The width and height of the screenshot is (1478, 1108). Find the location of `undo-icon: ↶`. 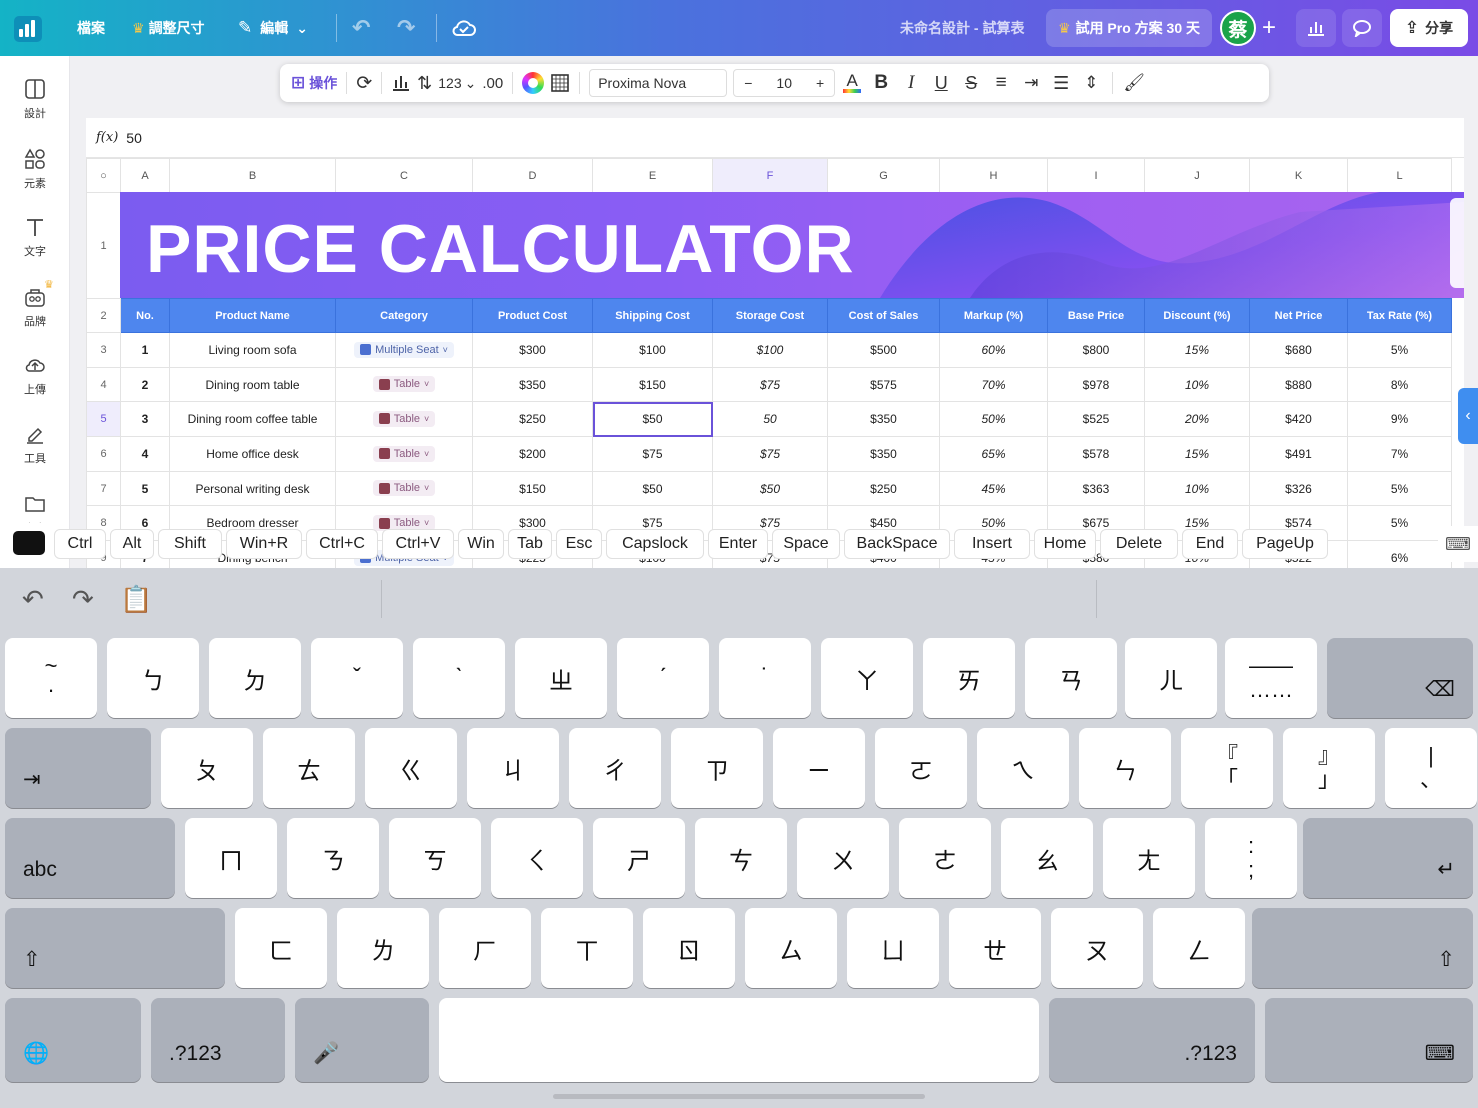

undo-icon: ↶ is located at coordinates (361, 28).